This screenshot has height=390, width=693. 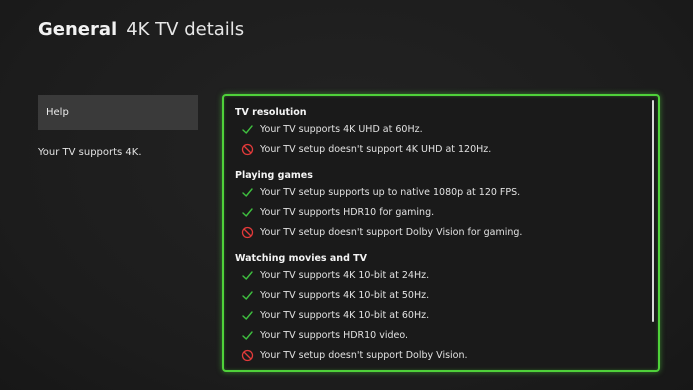 What do you see at coordinates (301, 258) in the screenshot?
I see `section-heading: Watching movies and TV` at bounding box center [301, 258].